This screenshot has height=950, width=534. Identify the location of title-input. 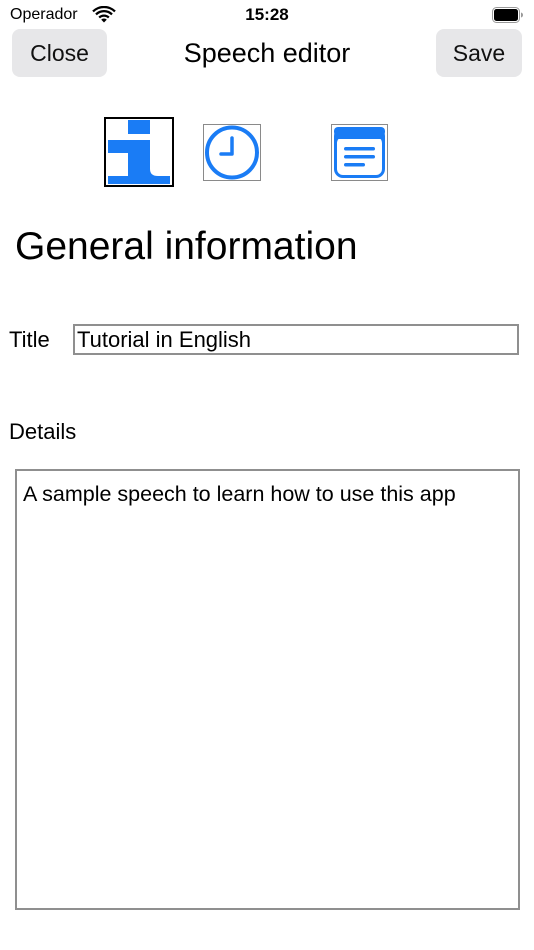
(296, 339).